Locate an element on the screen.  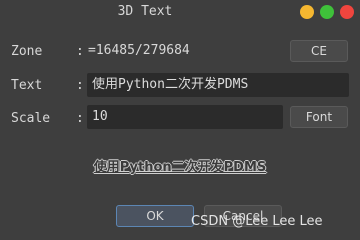
ce-button: CE is located at coordinates (319, 51).